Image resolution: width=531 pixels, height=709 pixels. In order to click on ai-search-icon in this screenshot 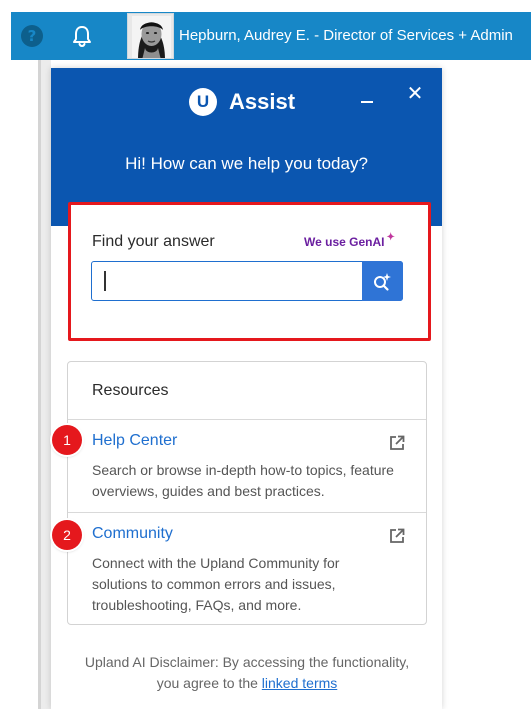, I will do `click(382, 282)`.